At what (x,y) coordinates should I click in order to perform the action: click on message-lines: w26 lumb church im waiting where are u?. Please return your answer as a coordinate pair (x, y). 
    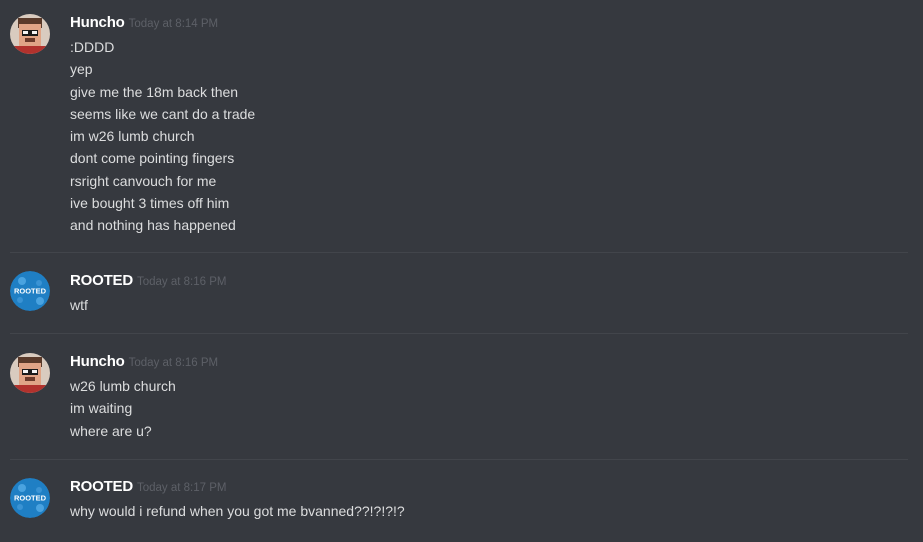
    Looking at the image, I should click on (123, 408).